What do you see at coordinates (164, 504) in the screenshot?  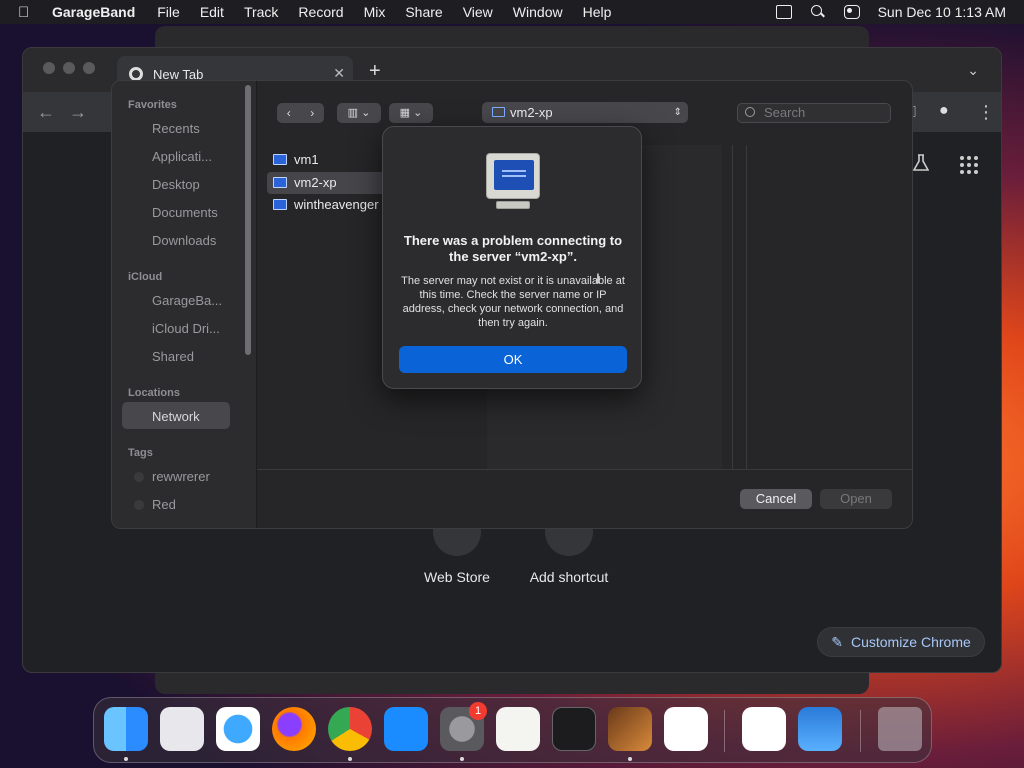 I see `sidebar-tag-red: Red` at bounding box center [164, 504].